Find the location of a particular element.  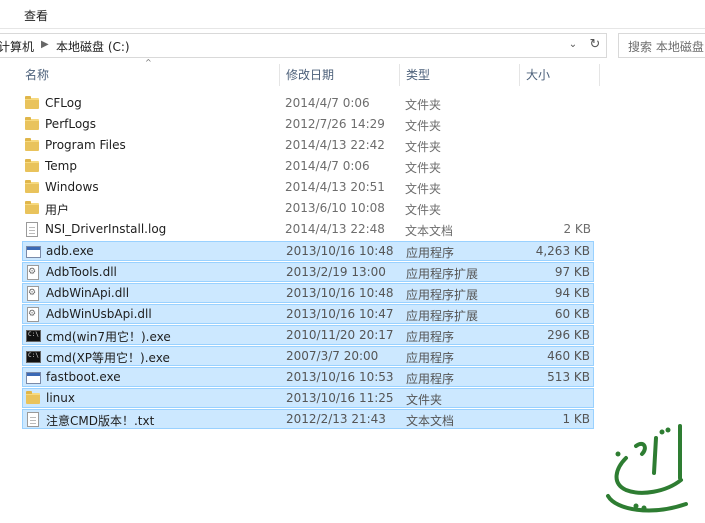

file-size: 513 KB is located at coordinates (568, 377).